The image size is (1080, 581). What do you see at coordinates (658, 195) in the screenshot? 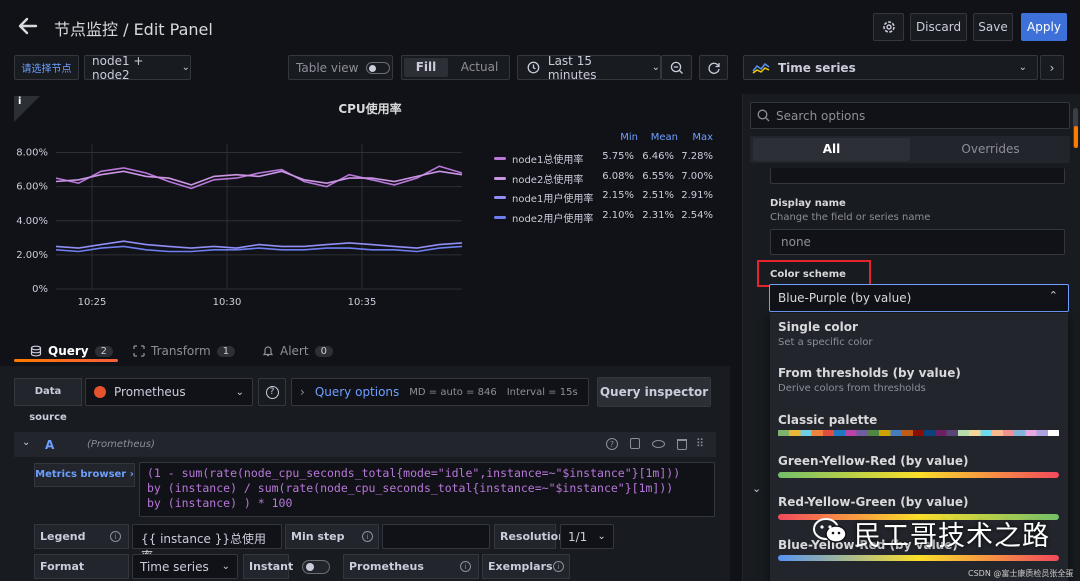
I see `legend-mean-value: 2.51%` at bounding box center [658, 195].